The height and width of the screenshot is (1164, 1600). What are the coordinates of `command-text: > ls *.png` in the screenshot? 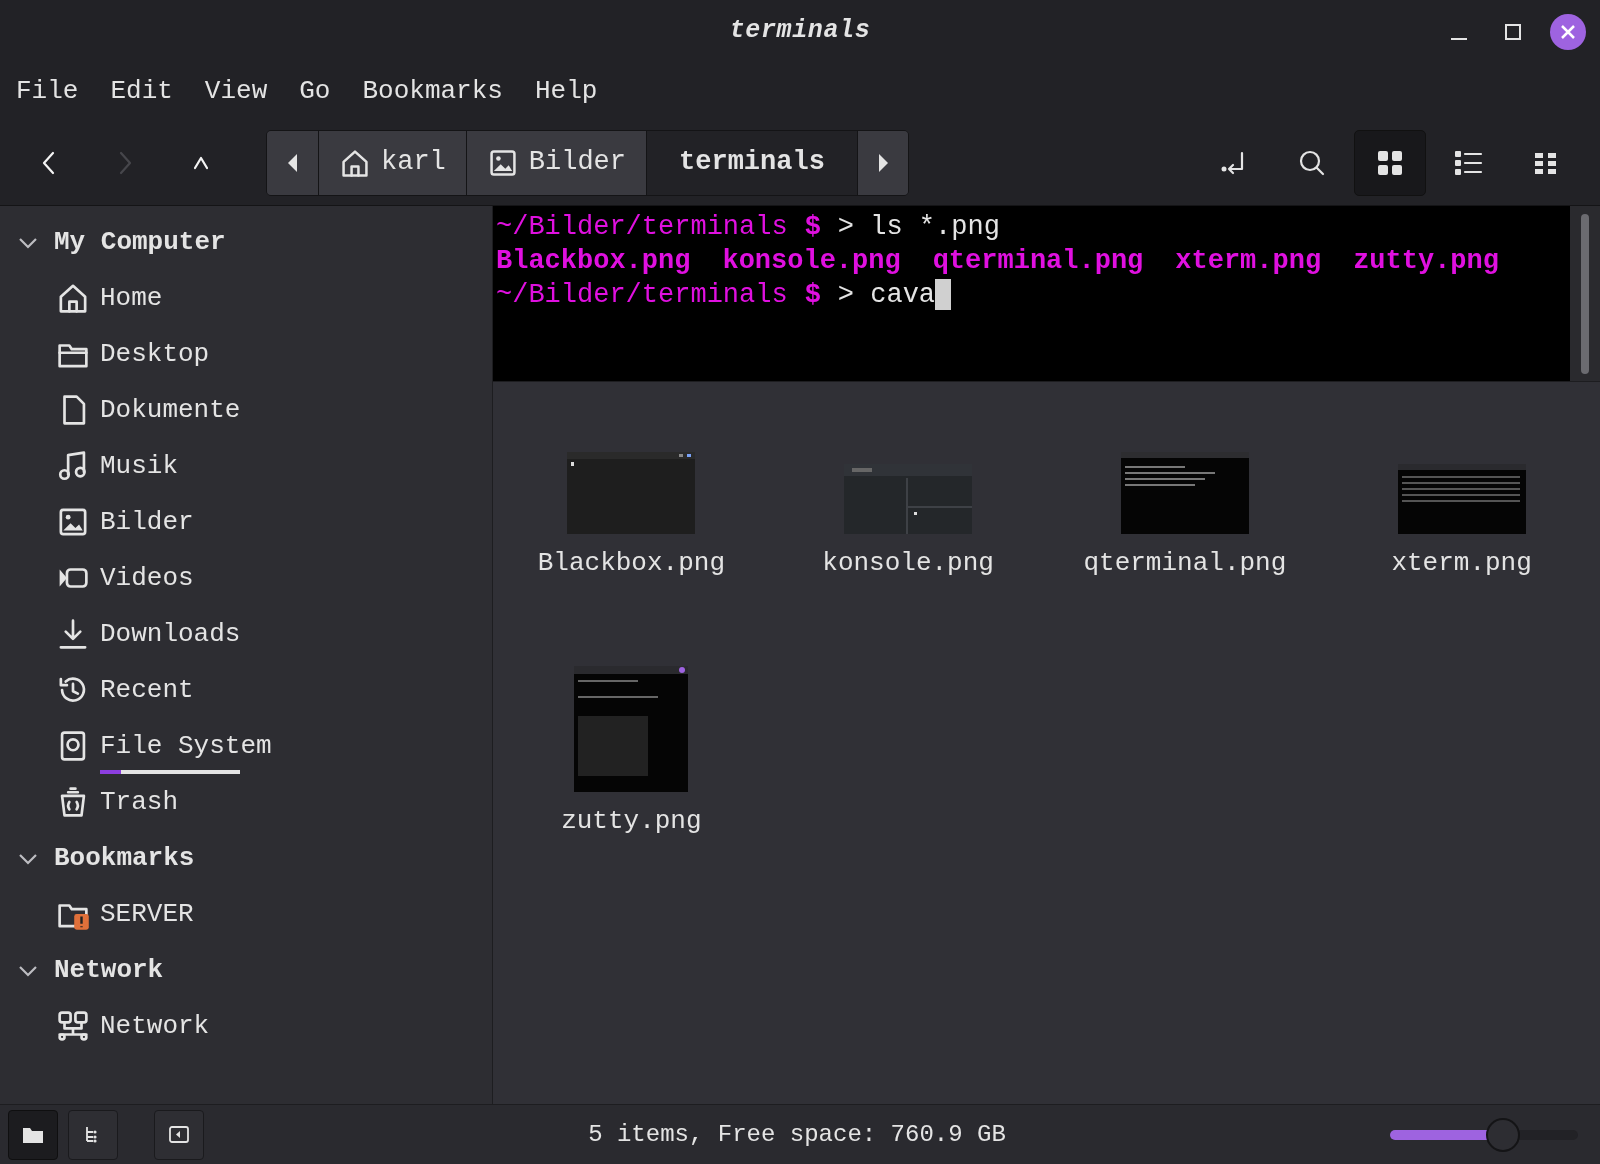 It's located at (918, 227).